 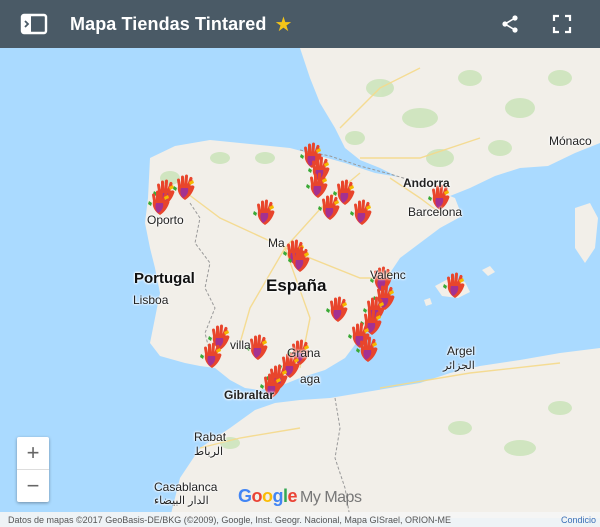 I want to click on logo-letter: g, so click(x=278, y=496).